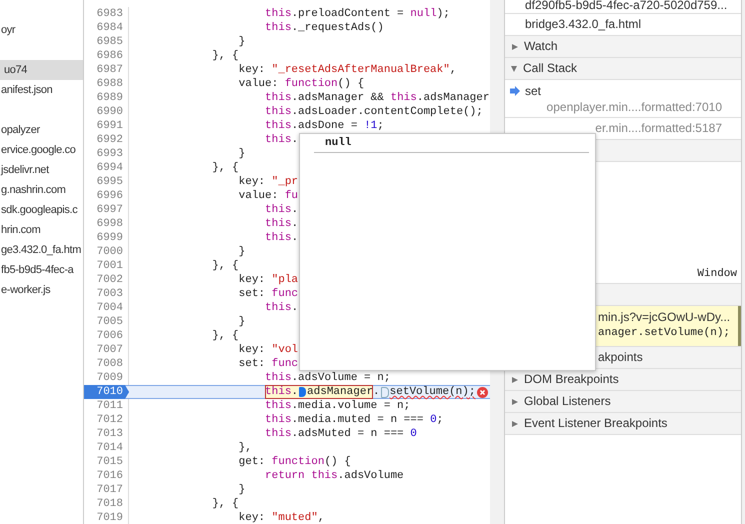 The width and height of the screenshot is (745, 524). I want to click on line-number: 7016, so click(106, 476).